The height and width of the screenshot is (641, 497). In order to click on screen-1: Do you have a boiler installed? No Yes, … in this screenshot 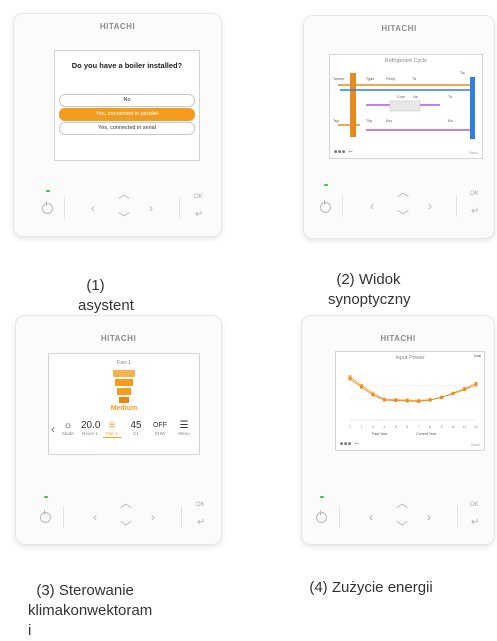, I will do `click(127, 105)`.